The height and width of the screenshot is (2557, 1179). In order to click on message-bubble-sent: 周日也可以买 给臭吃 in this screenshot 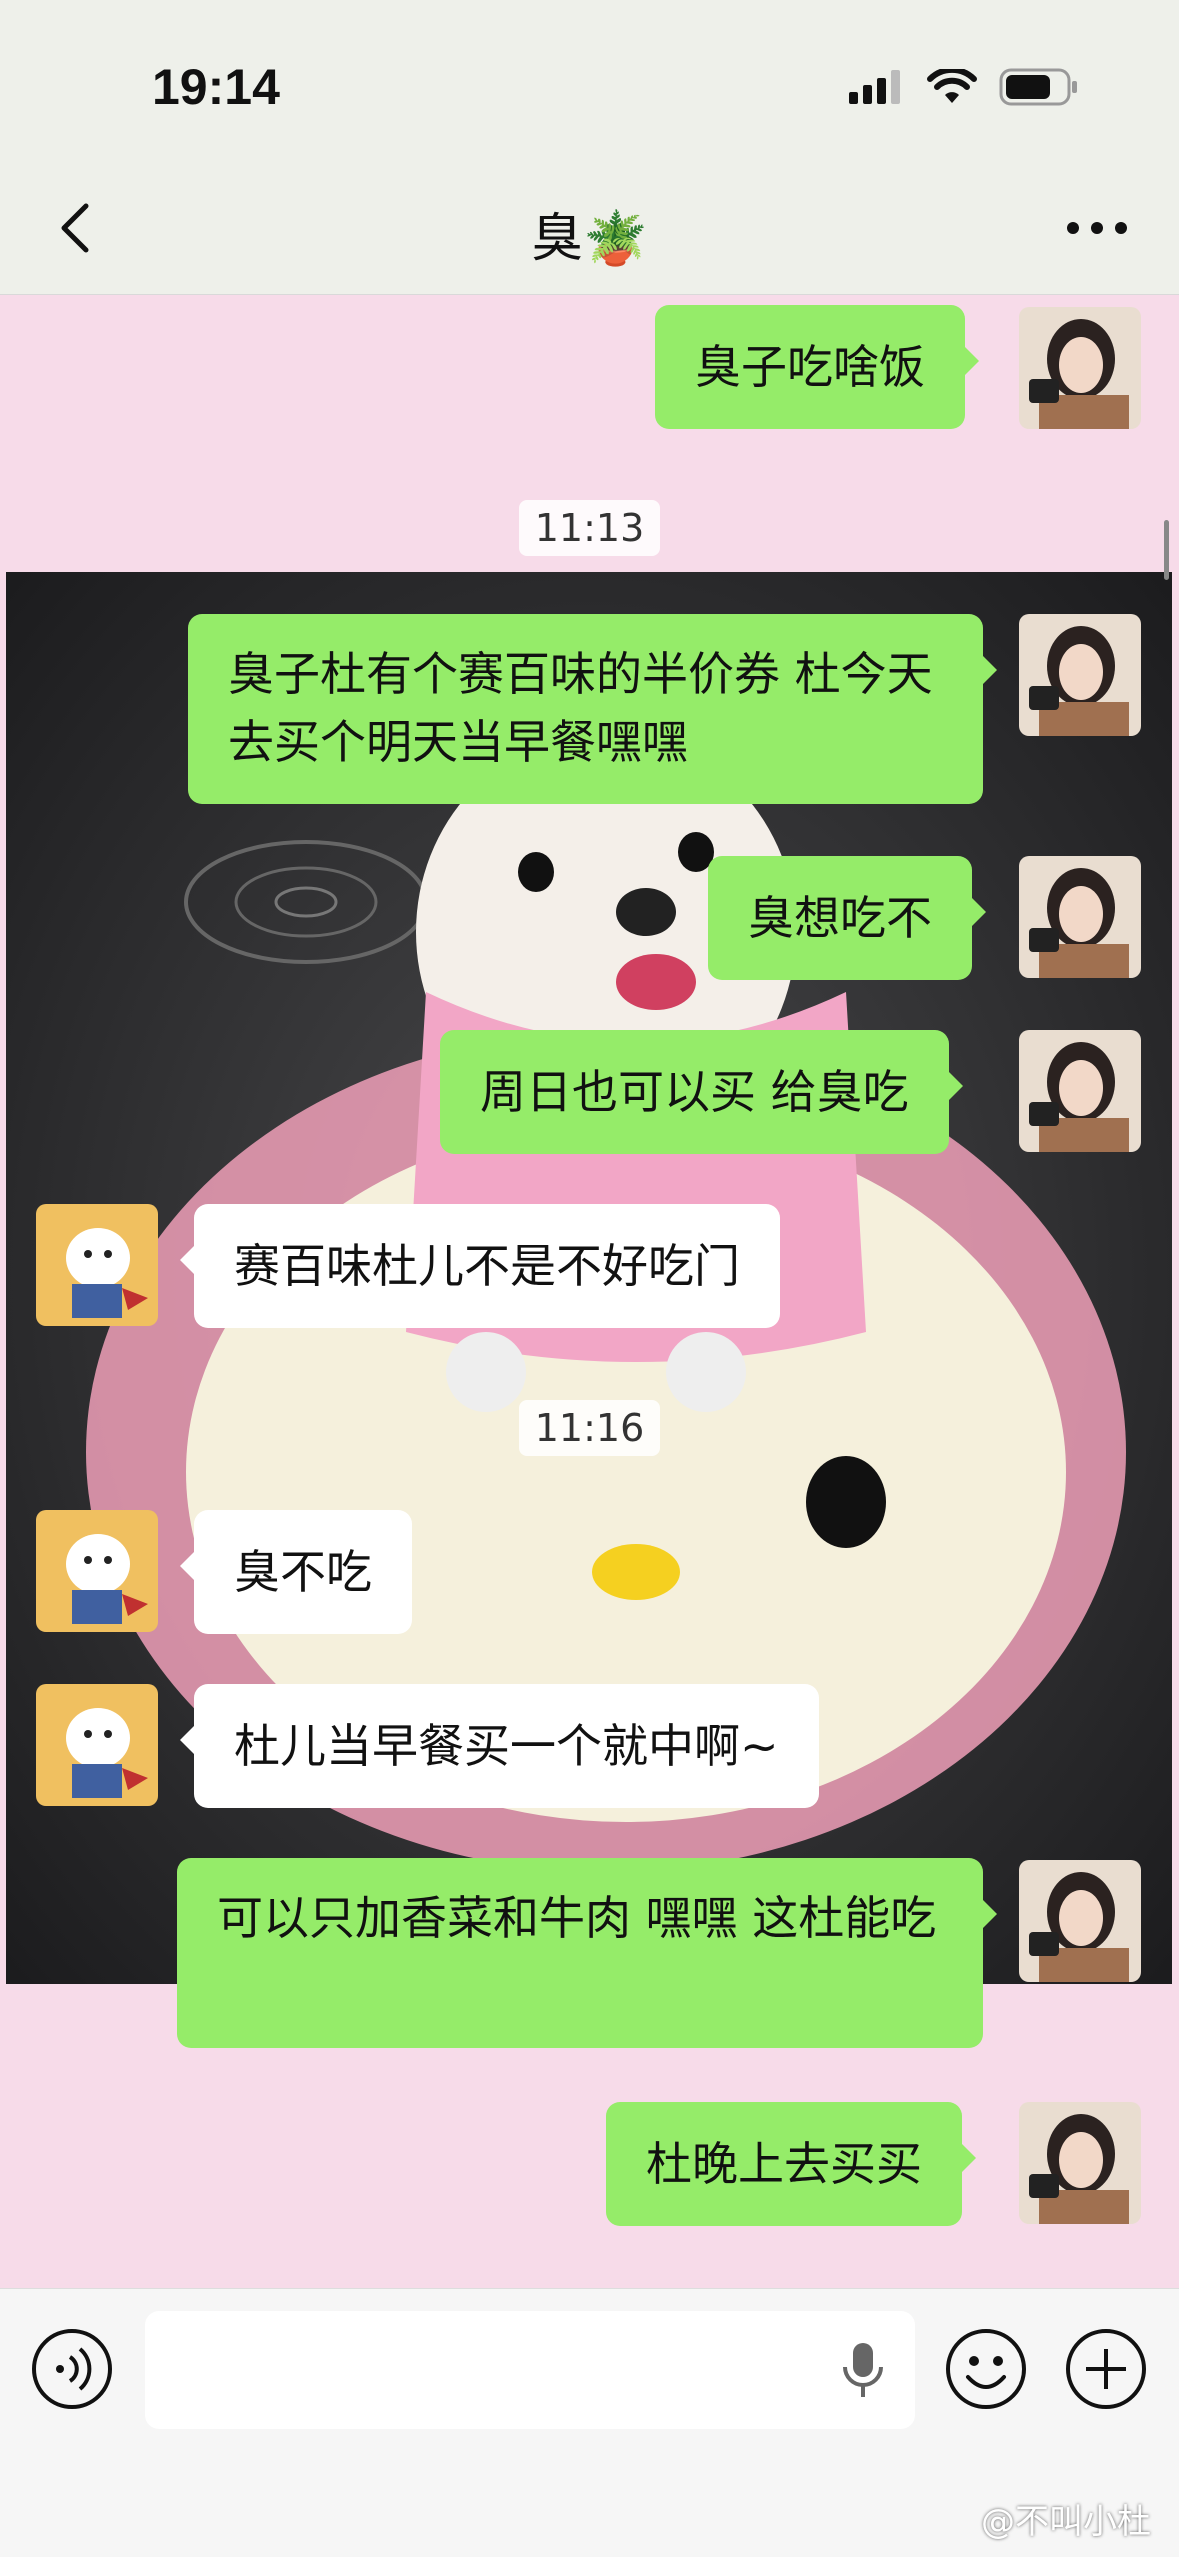, I will do `click(701, 1092)`.